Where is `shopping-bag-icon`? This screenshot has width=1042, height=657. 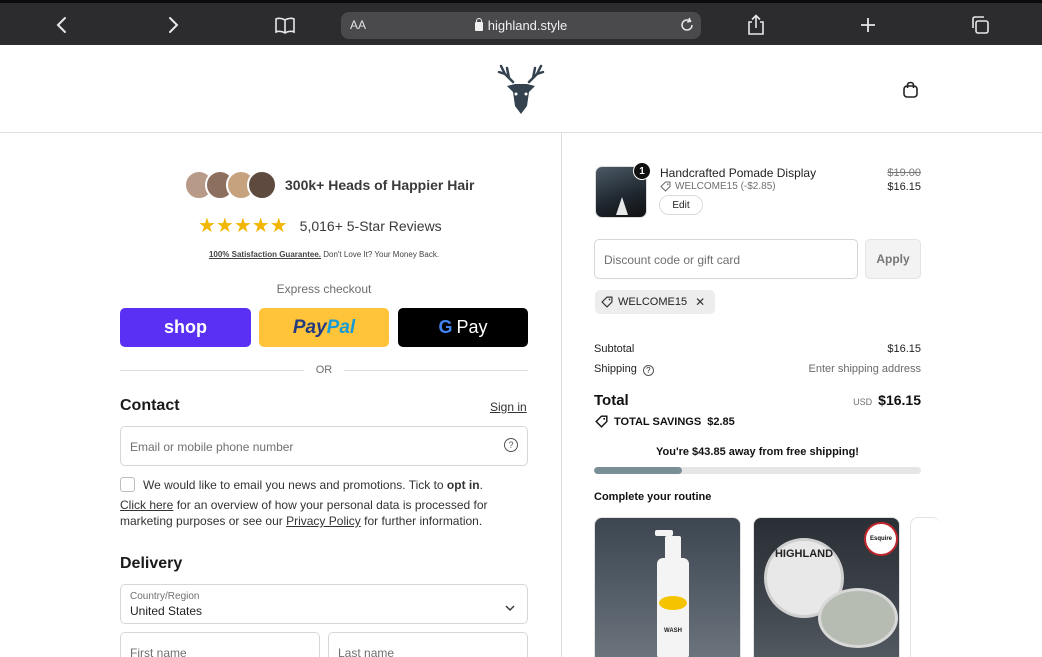 shopping-bag-icon is located at coordinates (910, 92).